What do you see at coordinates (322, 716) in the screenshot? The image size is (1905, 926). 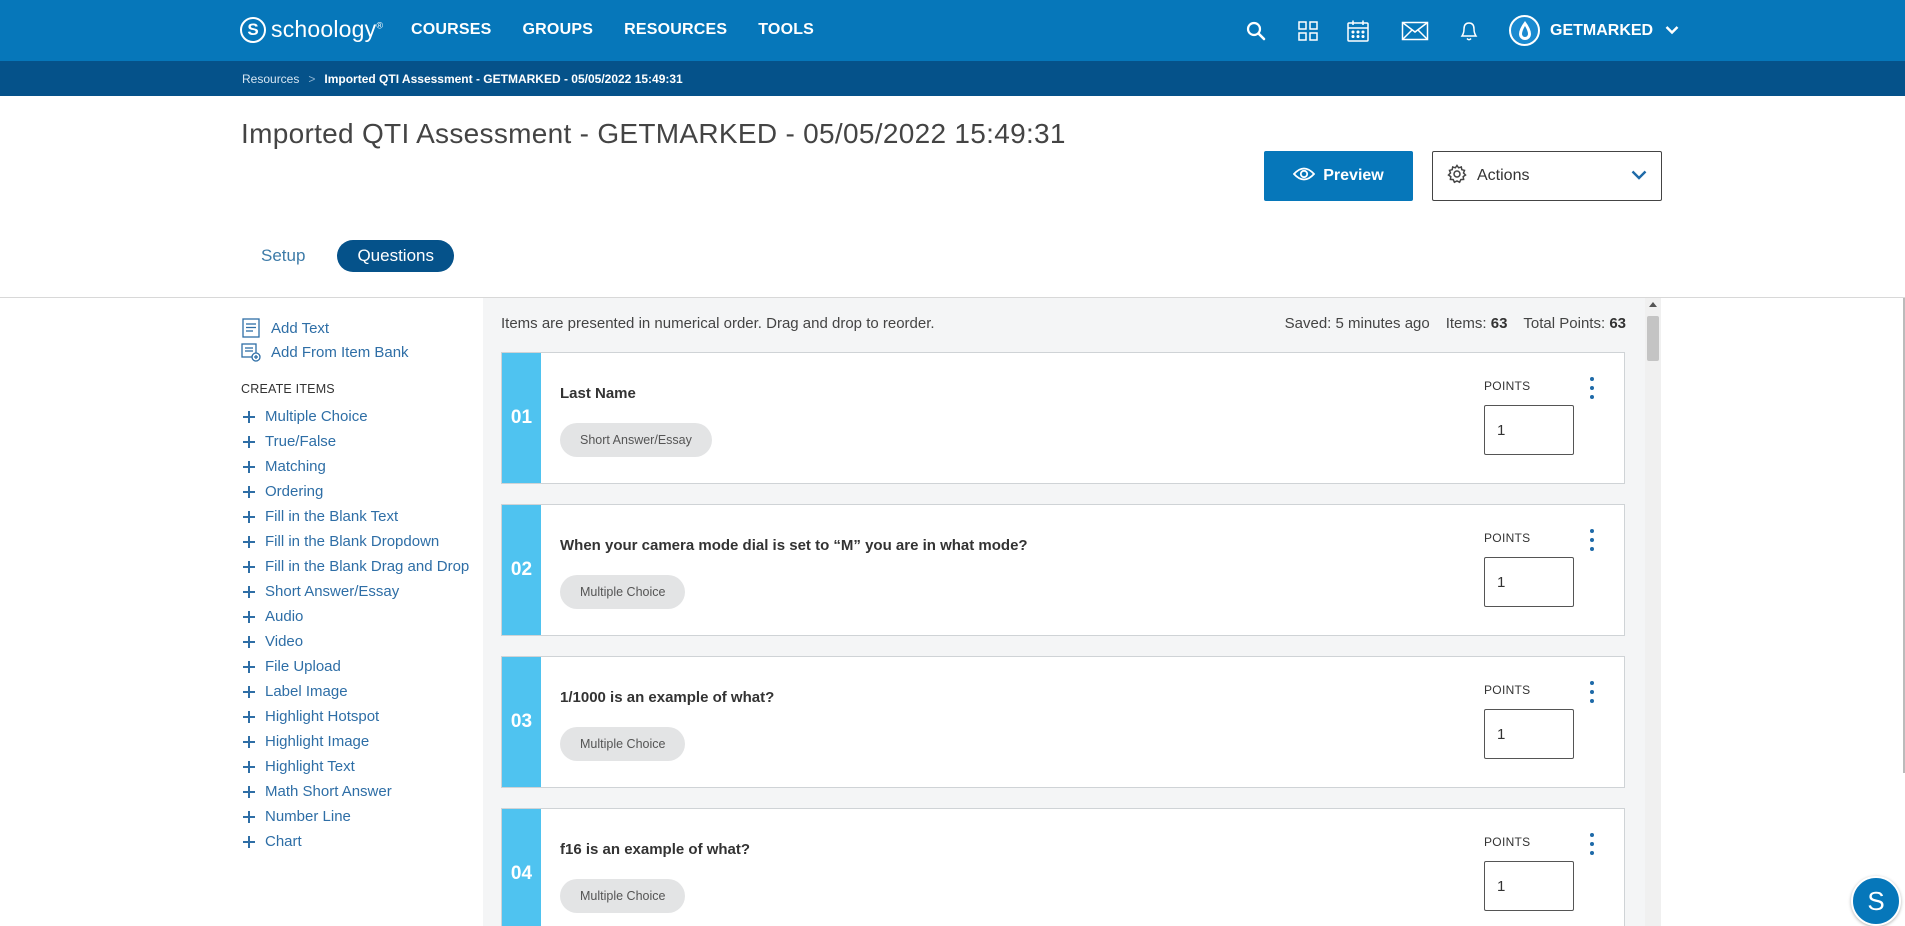 I see `create-item-label: Highlight Hotspot` at bounding box center [322, 716].